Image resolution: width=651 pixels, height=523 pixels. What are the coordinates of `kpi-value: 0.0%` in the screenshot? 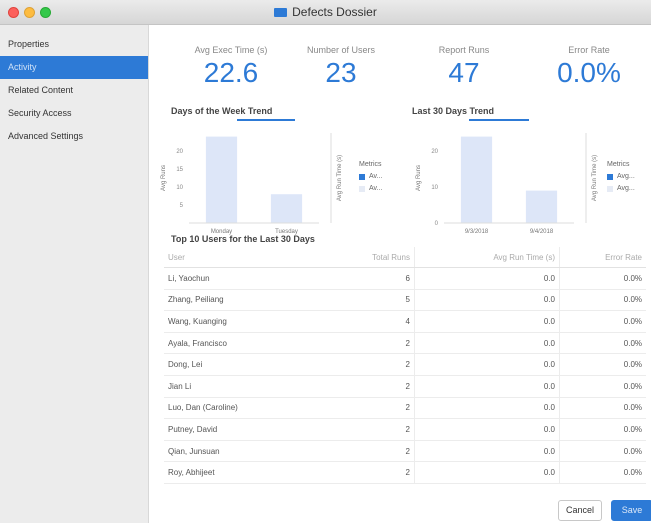 It's located at (589, 72).